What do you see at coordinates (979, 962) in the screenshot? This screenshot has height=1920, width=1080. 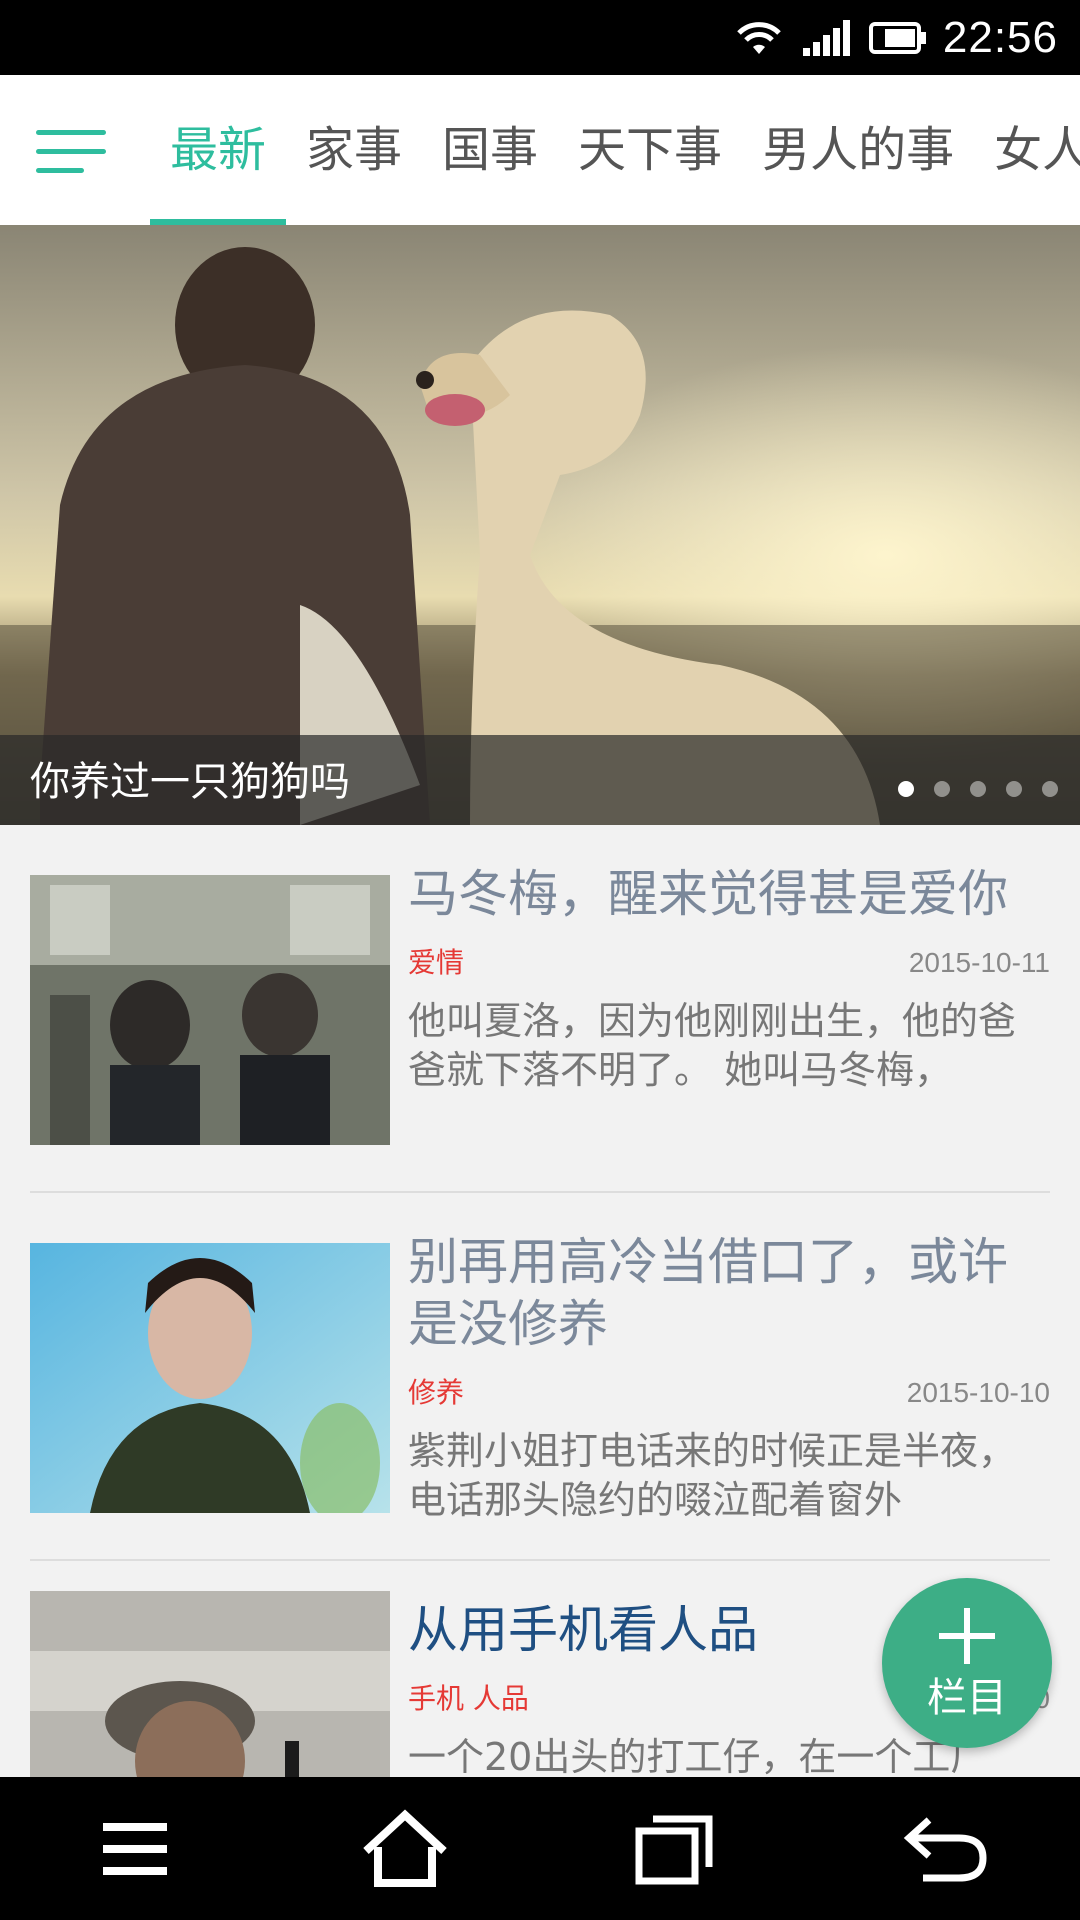 I see `article-date: 2015-10-11` at bounding box center [979, 962].